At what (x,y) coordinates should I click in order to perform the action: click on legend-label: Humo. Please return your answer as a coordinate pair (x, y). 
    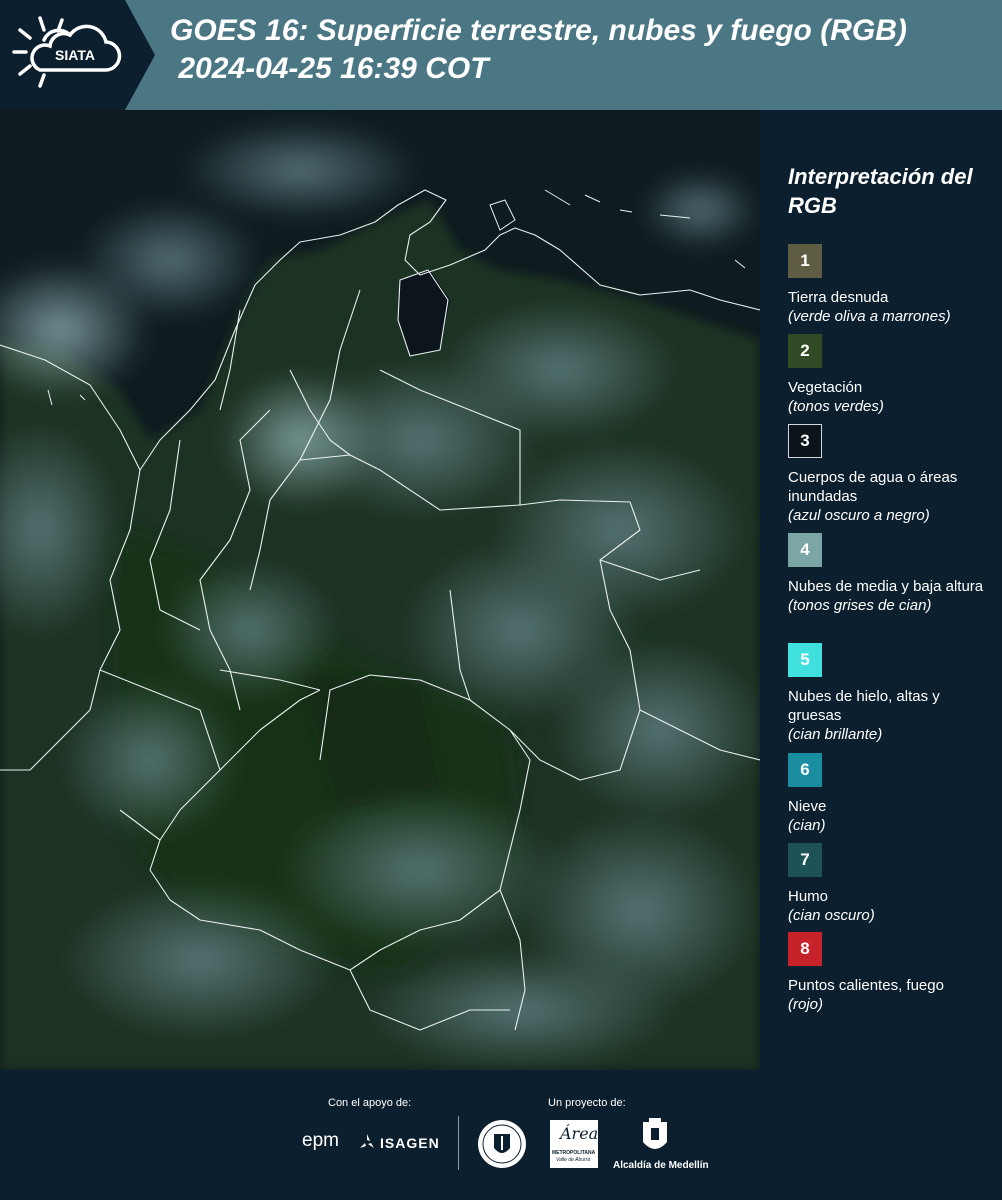
    Looking at the image, I should click on (808, 896).